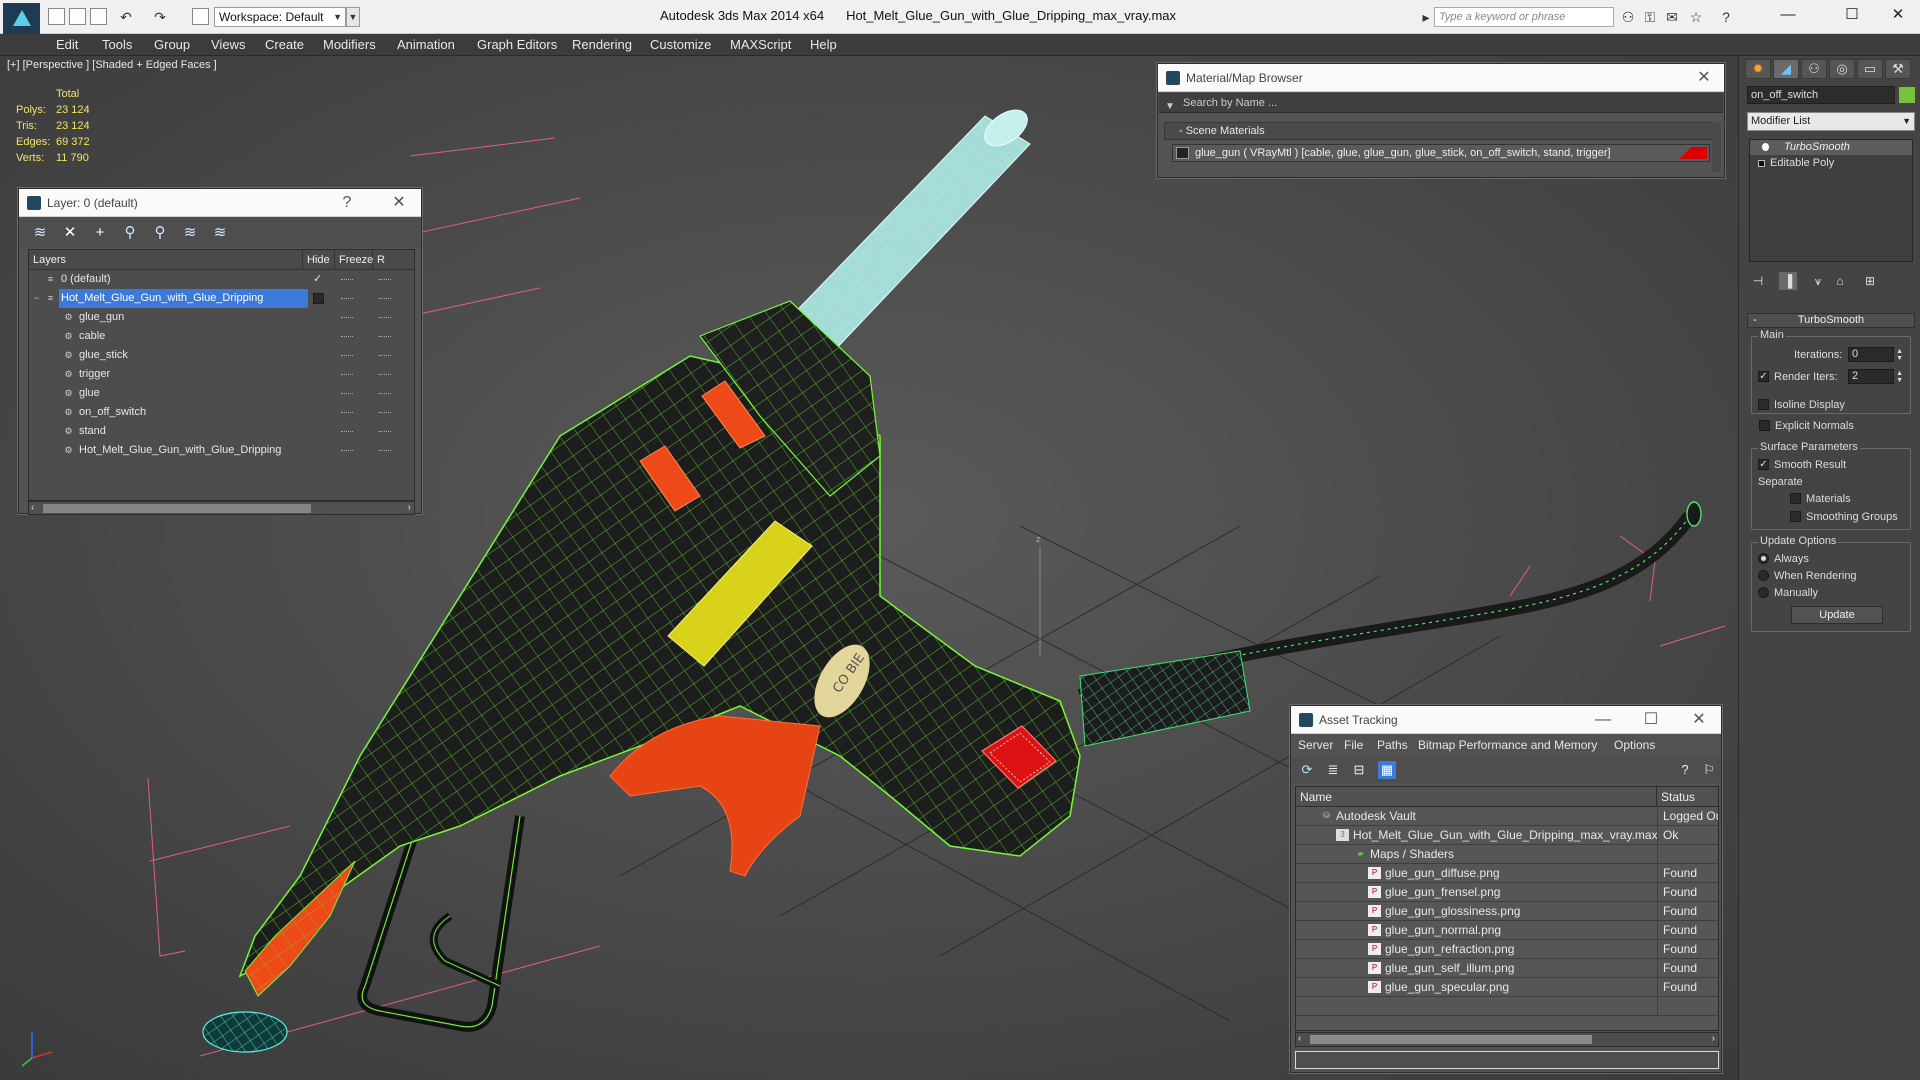 The image size is (1920, 1080). What do you see at coordinates (221, 374) in the screenshot?
I see `layer-row-object: ⚙ trigger` at bounding box center [221, 374].